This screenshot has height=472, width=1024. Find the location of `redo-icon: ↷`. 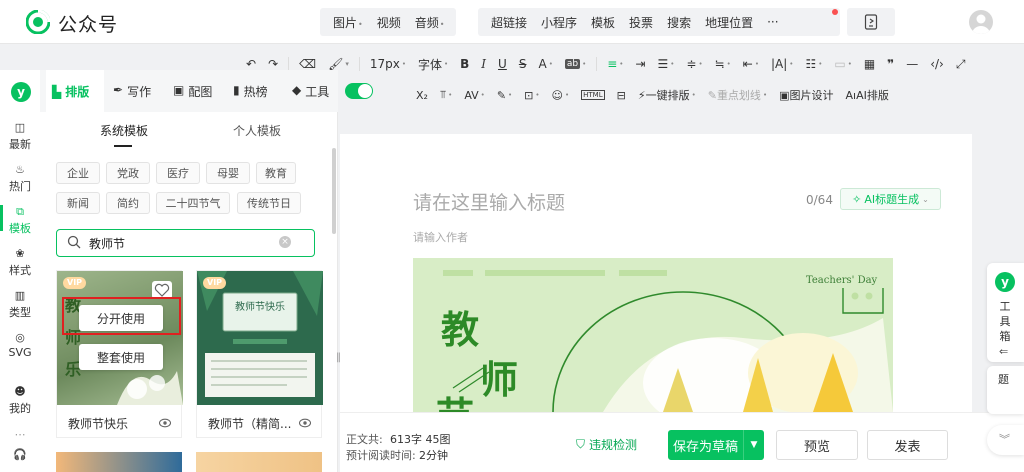

redo-icon: ↷ is located at coordinates (273, 64).